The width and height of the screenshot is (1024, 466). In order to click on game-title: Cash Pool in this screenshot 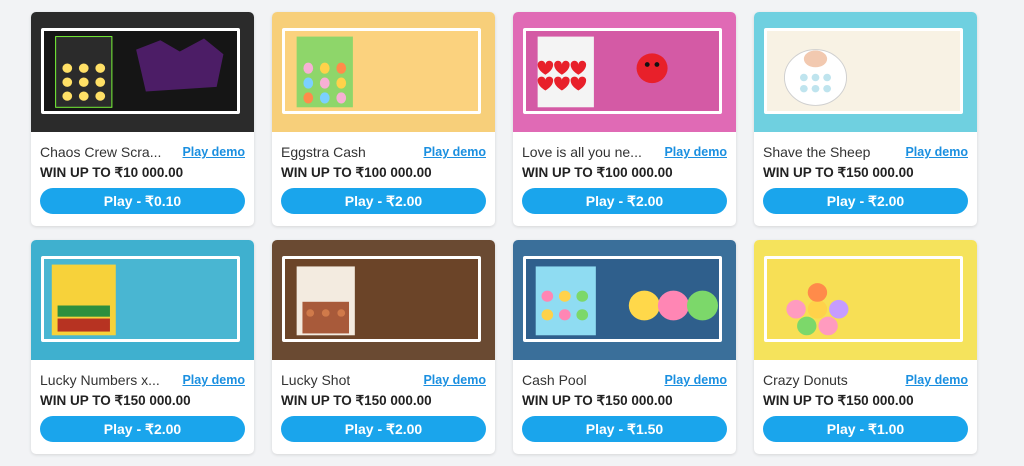, I will do `click(554, 380)`.